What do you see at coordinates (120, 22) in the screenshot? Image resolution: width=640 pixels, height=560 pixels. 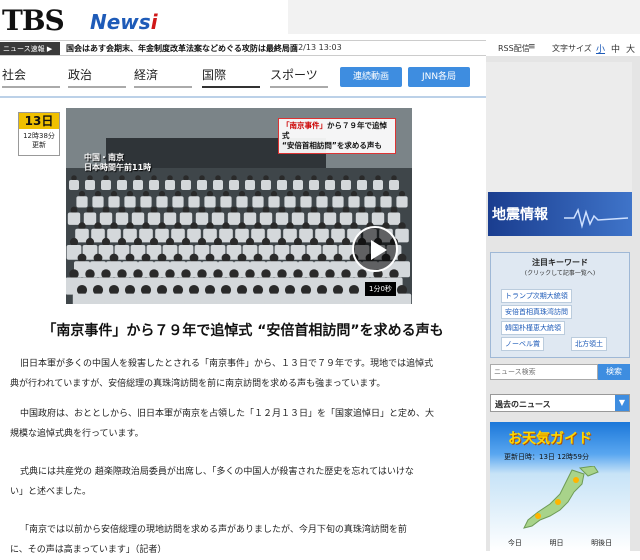 I see `logo-news-text: News` at bounding box center [120, 22].